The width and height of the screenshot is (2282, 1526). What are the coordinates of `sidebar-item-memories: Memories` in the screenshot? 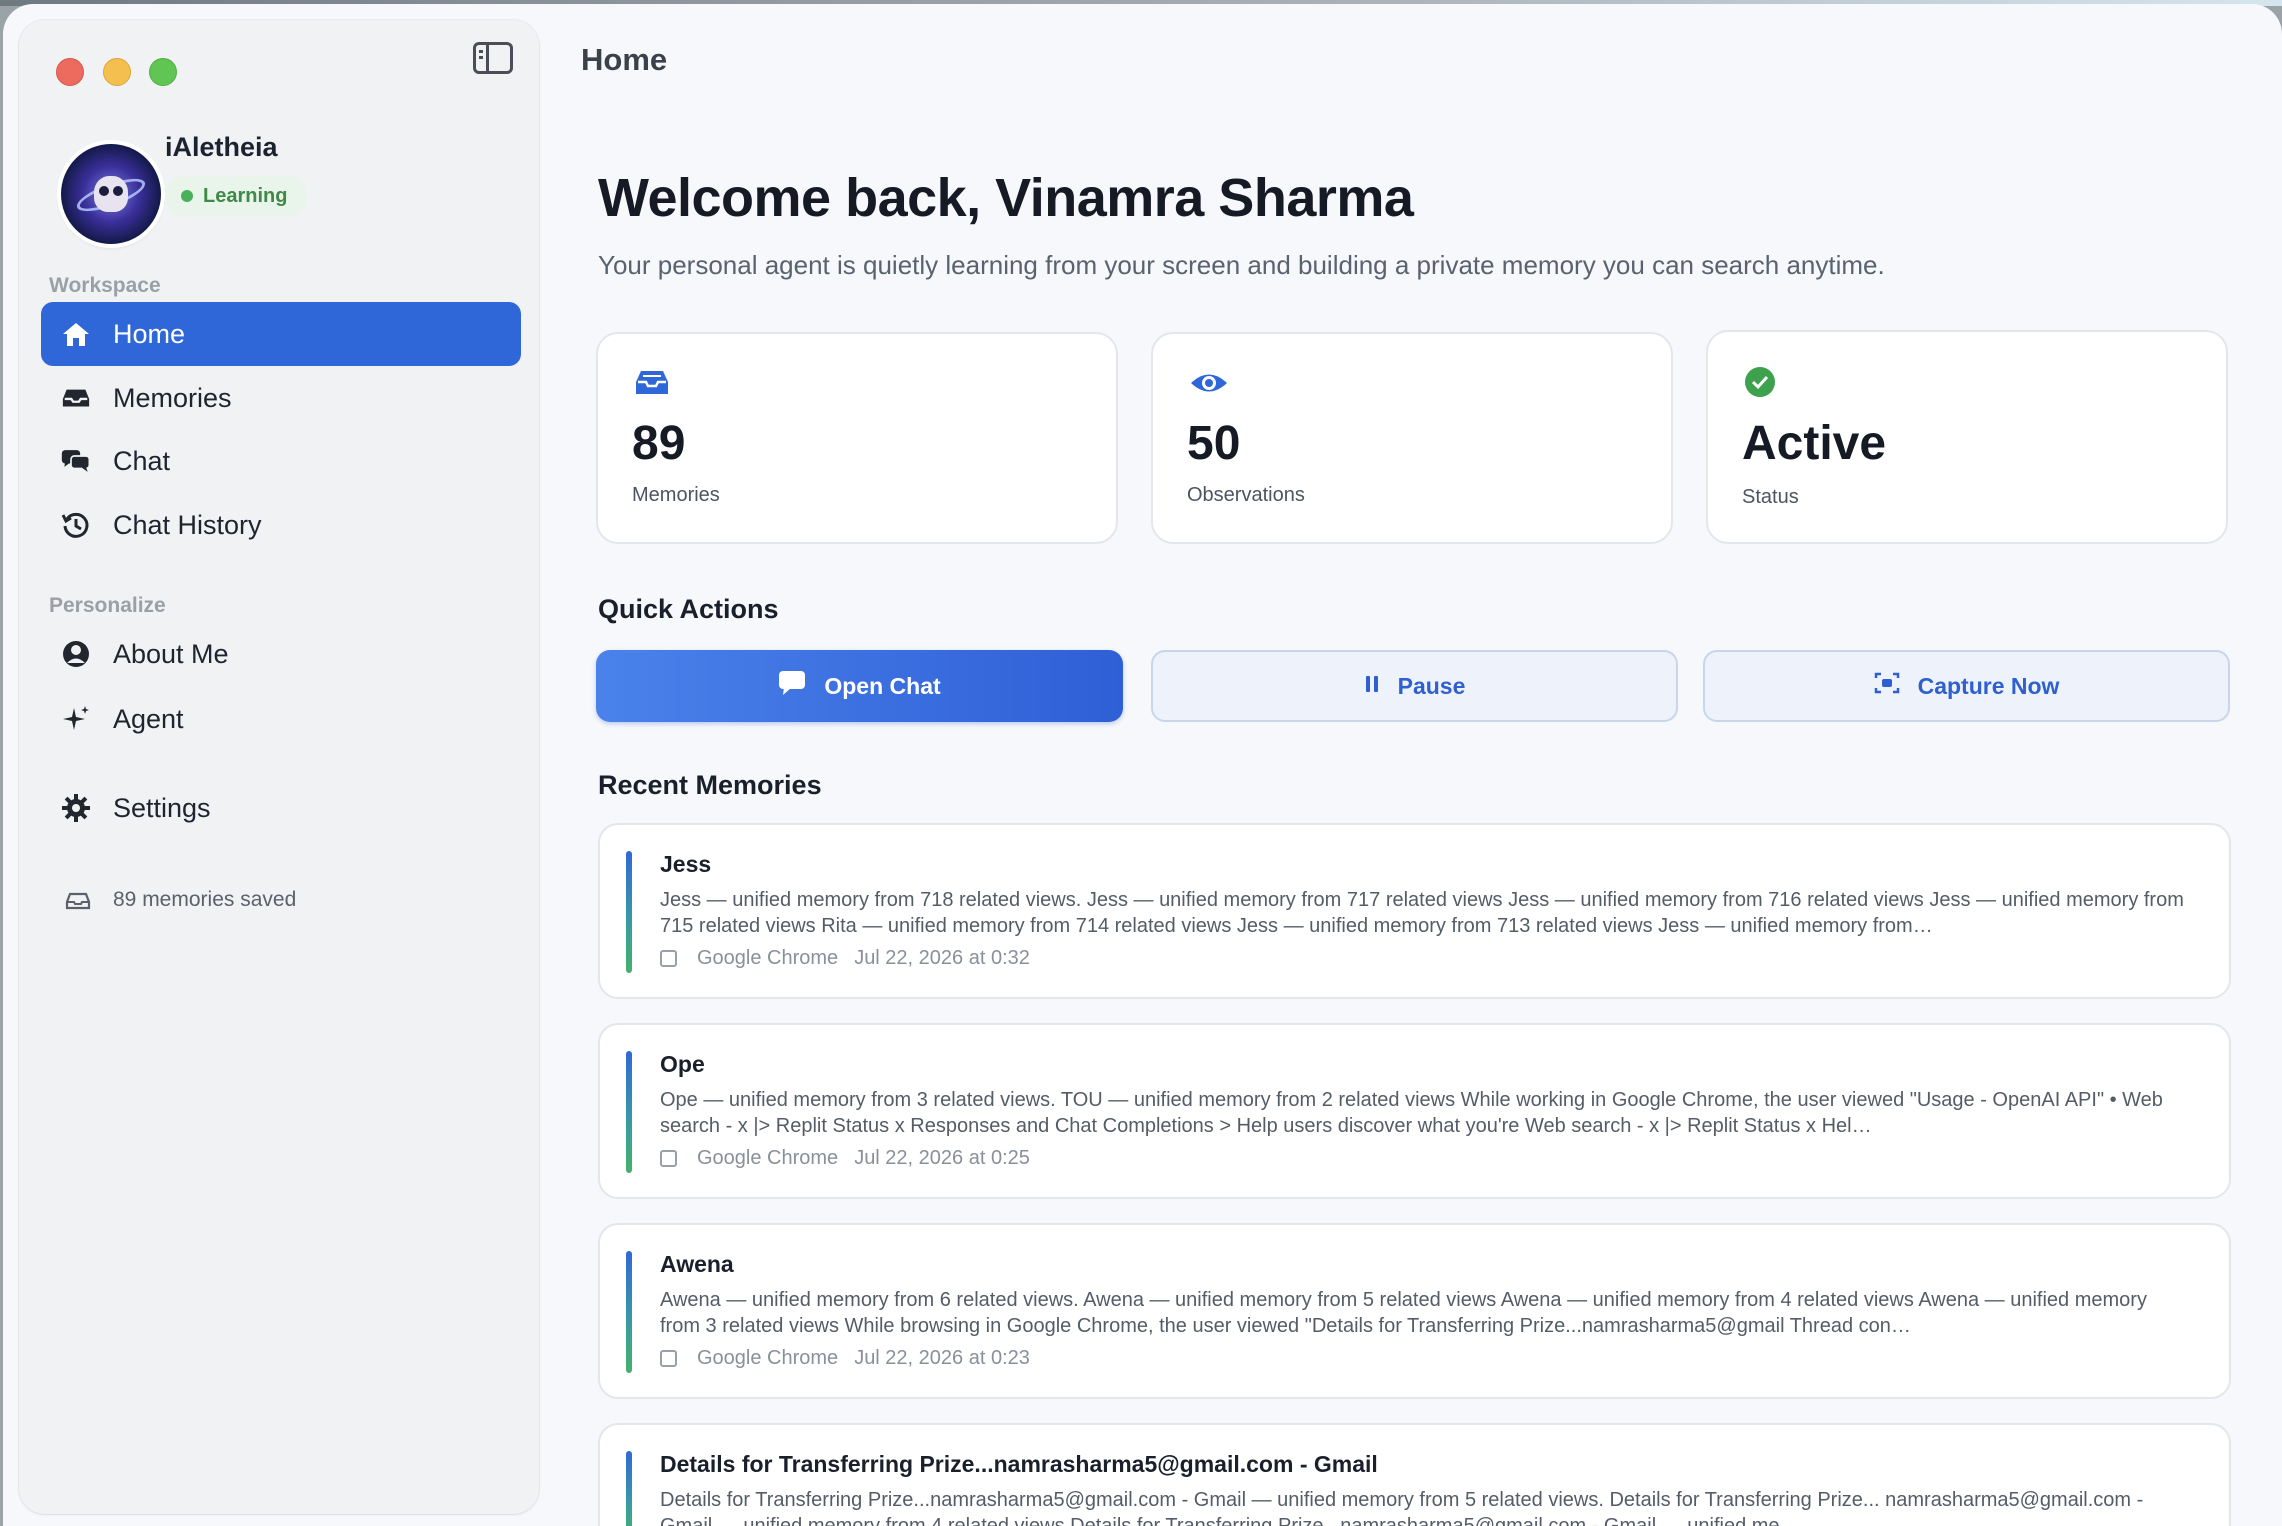 It's located at (281, 398).